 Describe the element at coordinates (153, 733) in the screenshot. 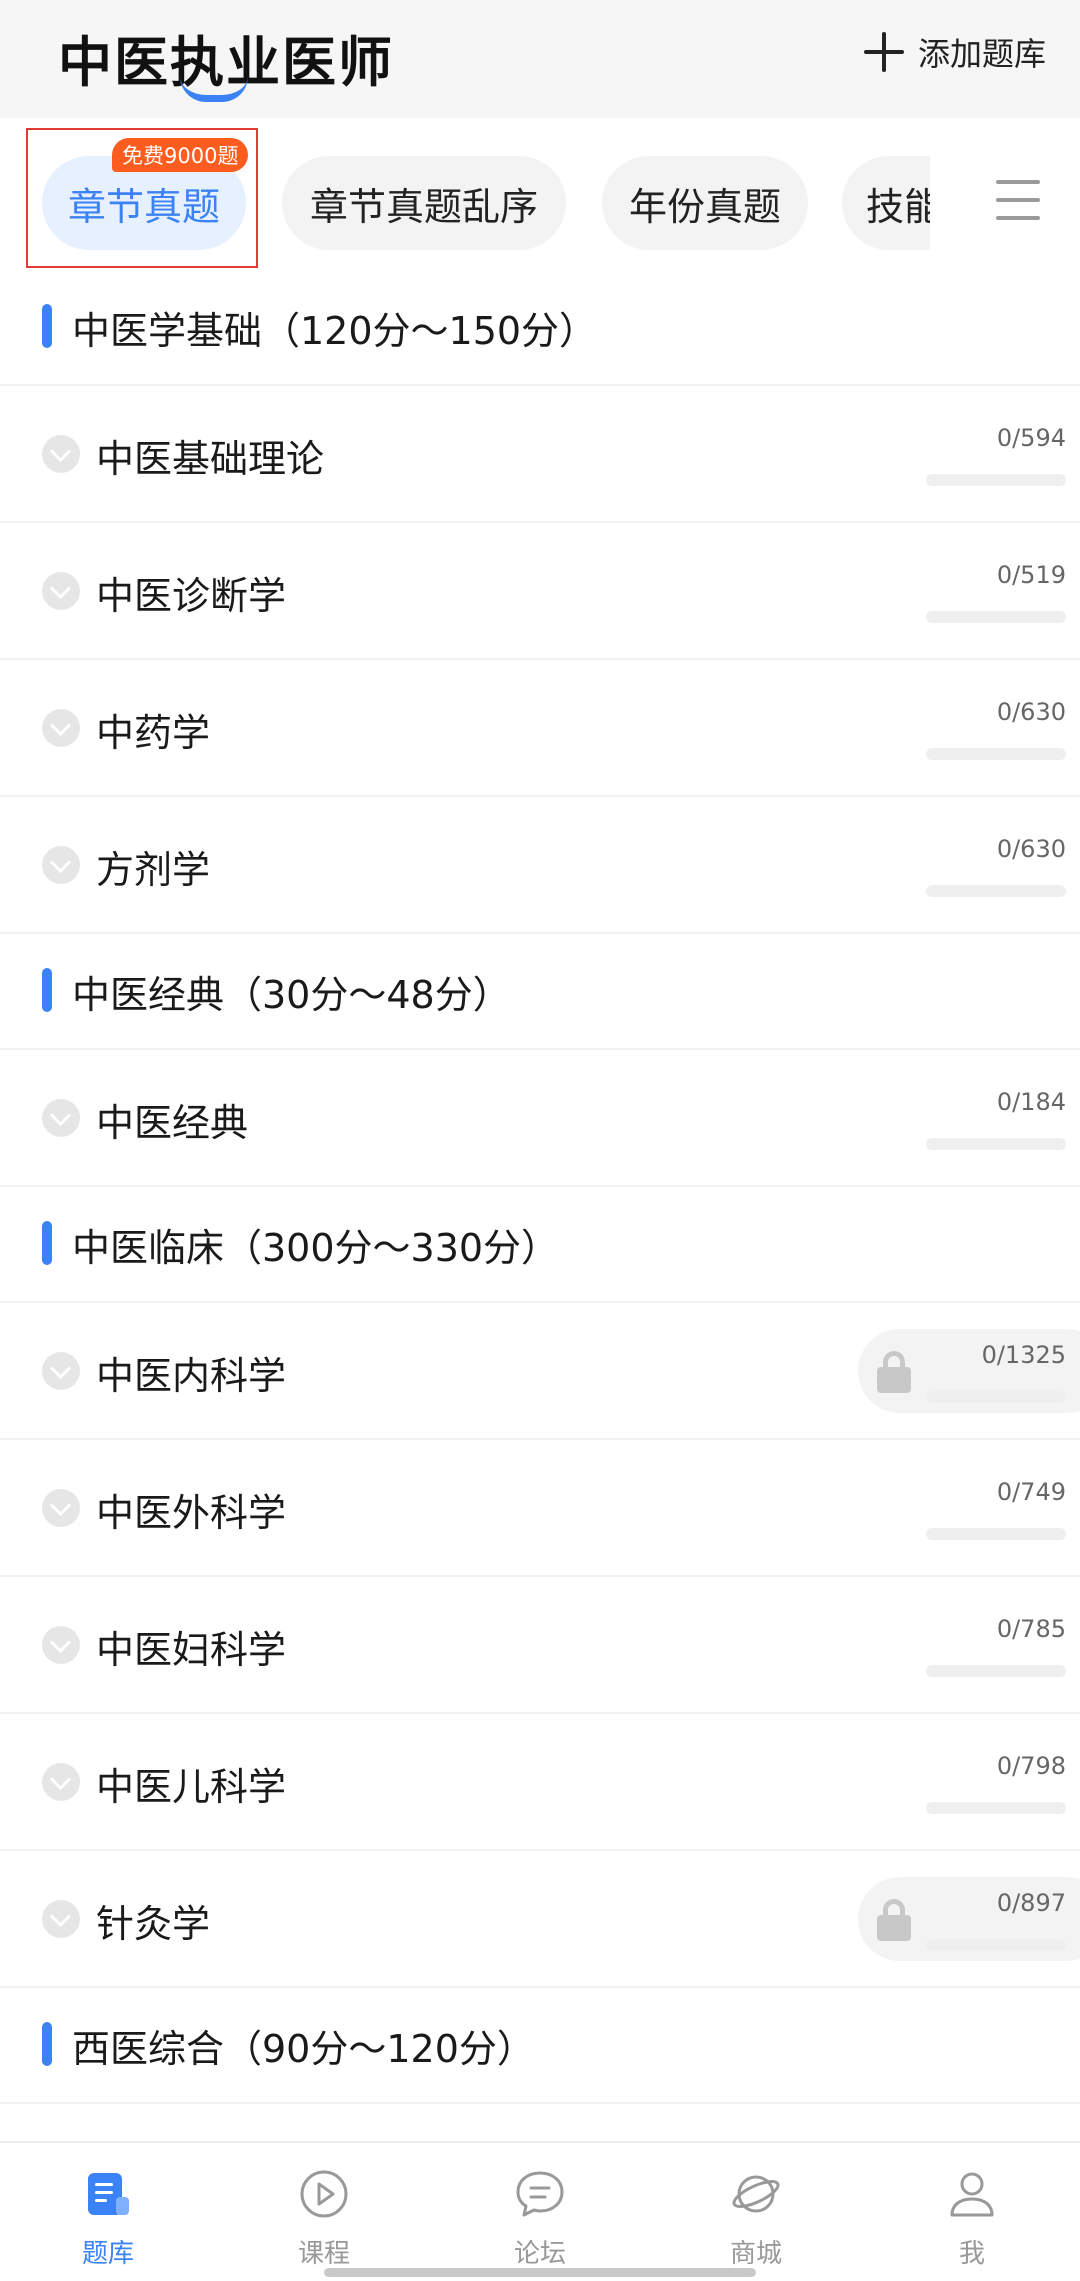

I see `item-label: 中药学` at that location.